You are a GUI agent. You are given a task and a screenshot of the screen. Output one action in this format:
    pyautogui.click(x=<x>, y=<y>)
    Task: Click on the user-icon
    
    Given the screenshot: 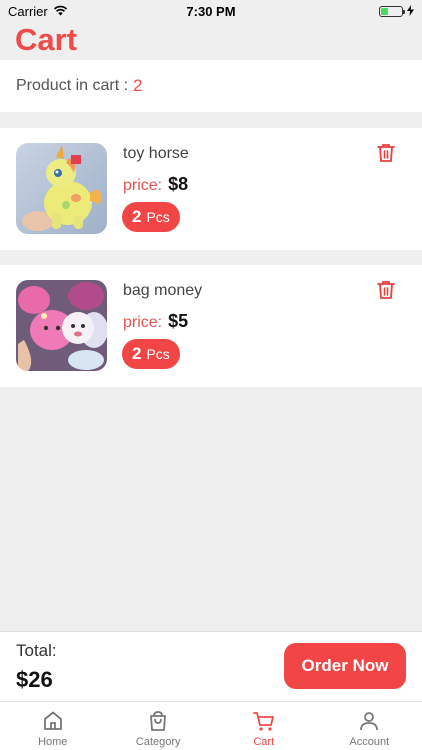 What is the action you would take?
    pyautogui.click(x=369, y=721)
    